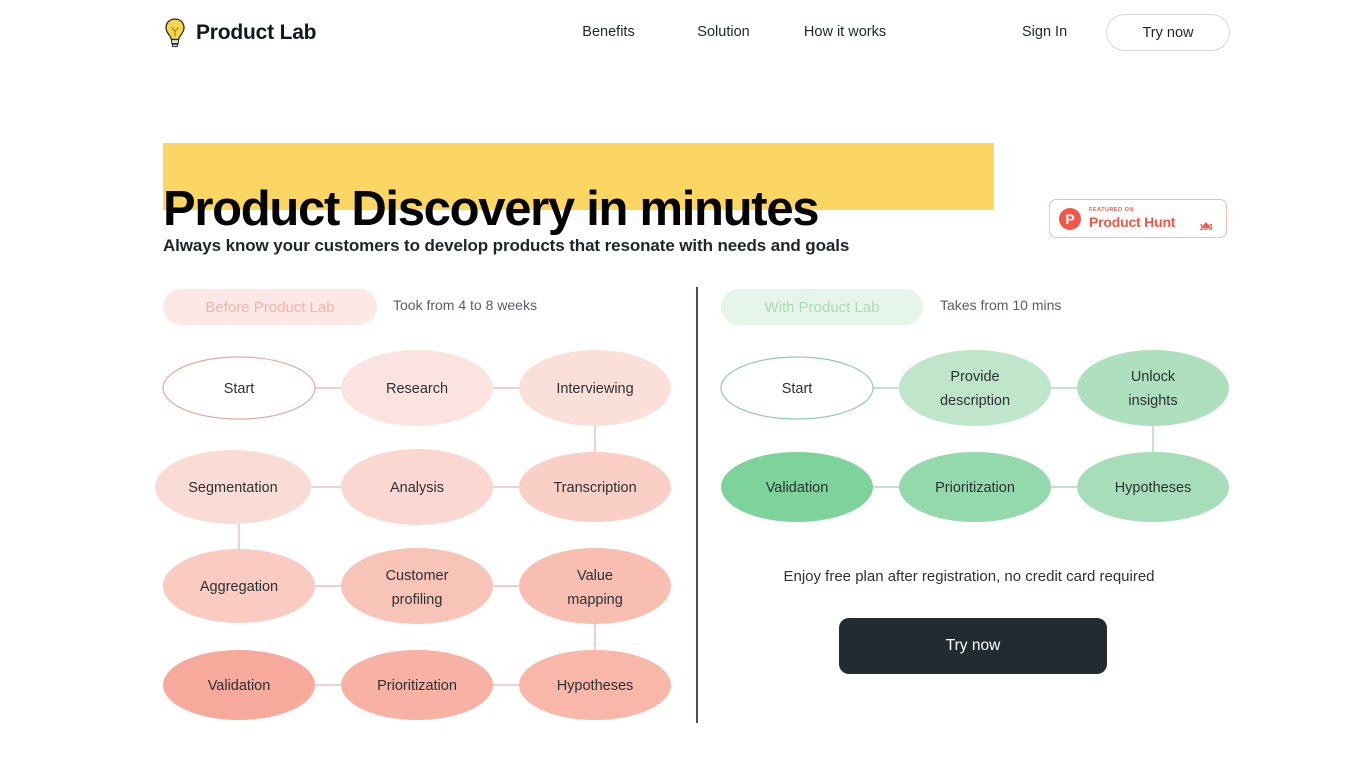  What do you see at coordinates (417, 536) in the screenshot?
I see `before-connectors` at bounding box center [417, 536].